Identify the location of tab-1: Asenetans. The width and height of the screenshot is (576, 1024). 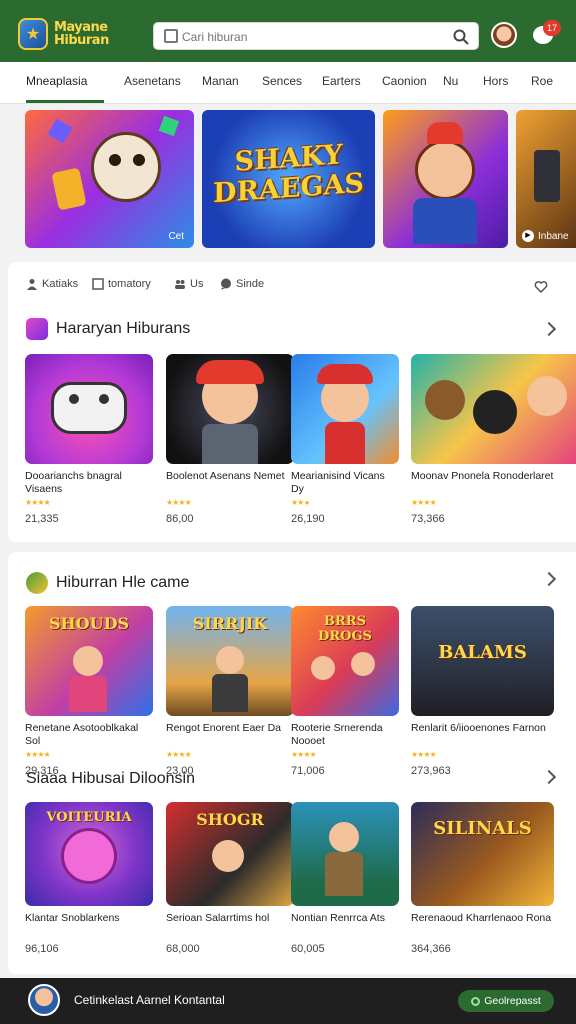
(152, 81).